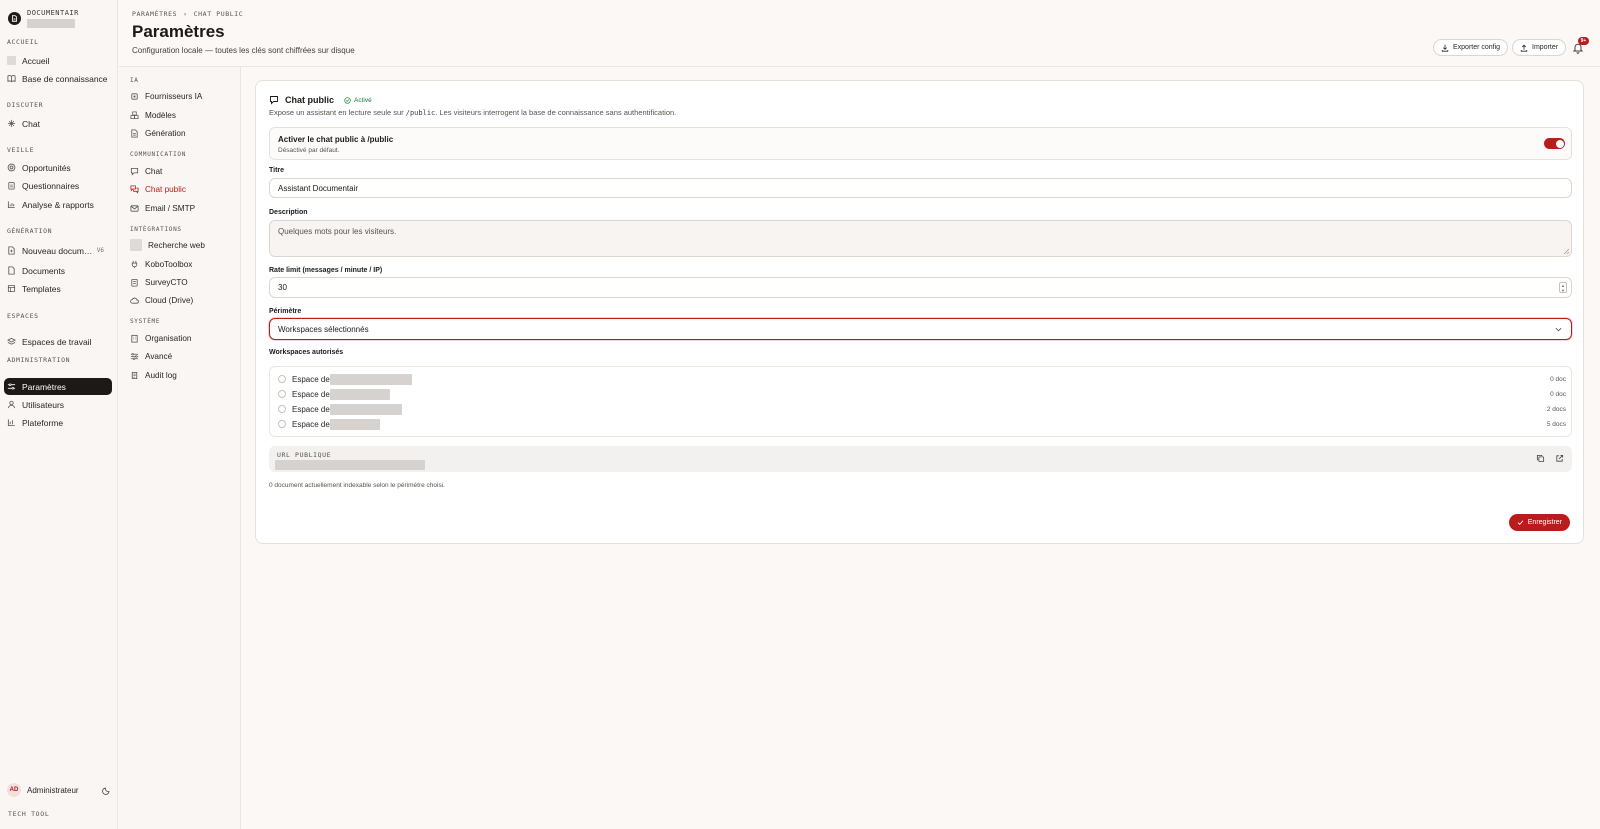 This screenshot has width=1600, height=829. Describe the element at coordinates (274, 100) in the screenshot. I see `message-square-icon` at that location.